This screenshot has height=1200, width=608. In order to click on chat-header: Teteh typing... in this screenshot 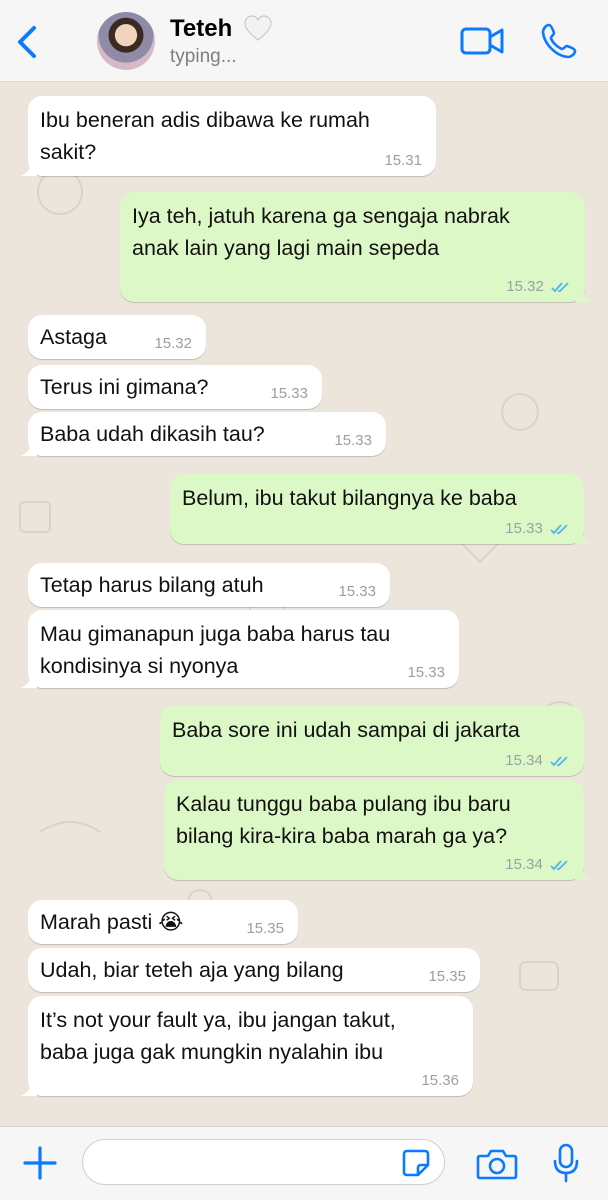, I will do `click(304, 41)`.